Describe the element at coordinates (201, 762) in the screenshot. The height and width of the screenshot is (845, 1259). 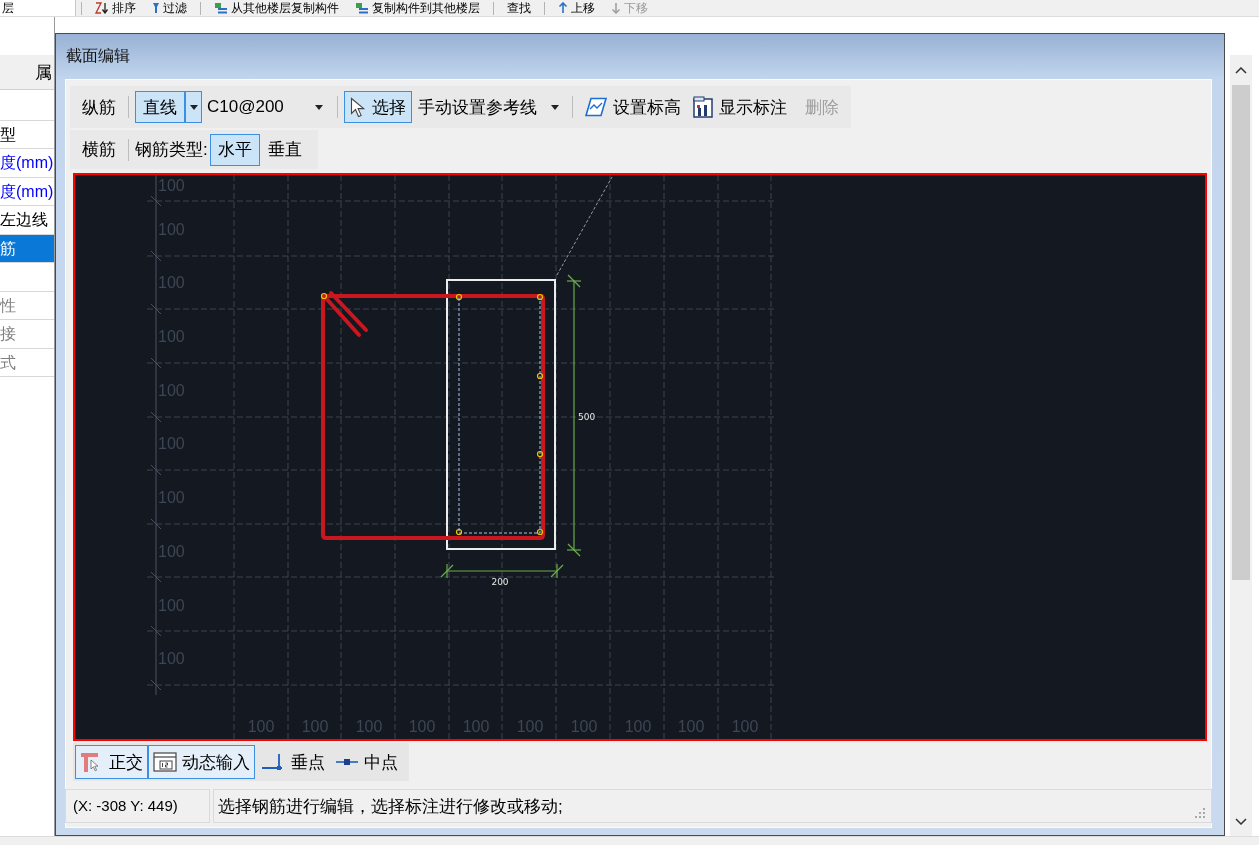
I see `snap-button: 动态输入` at that location.